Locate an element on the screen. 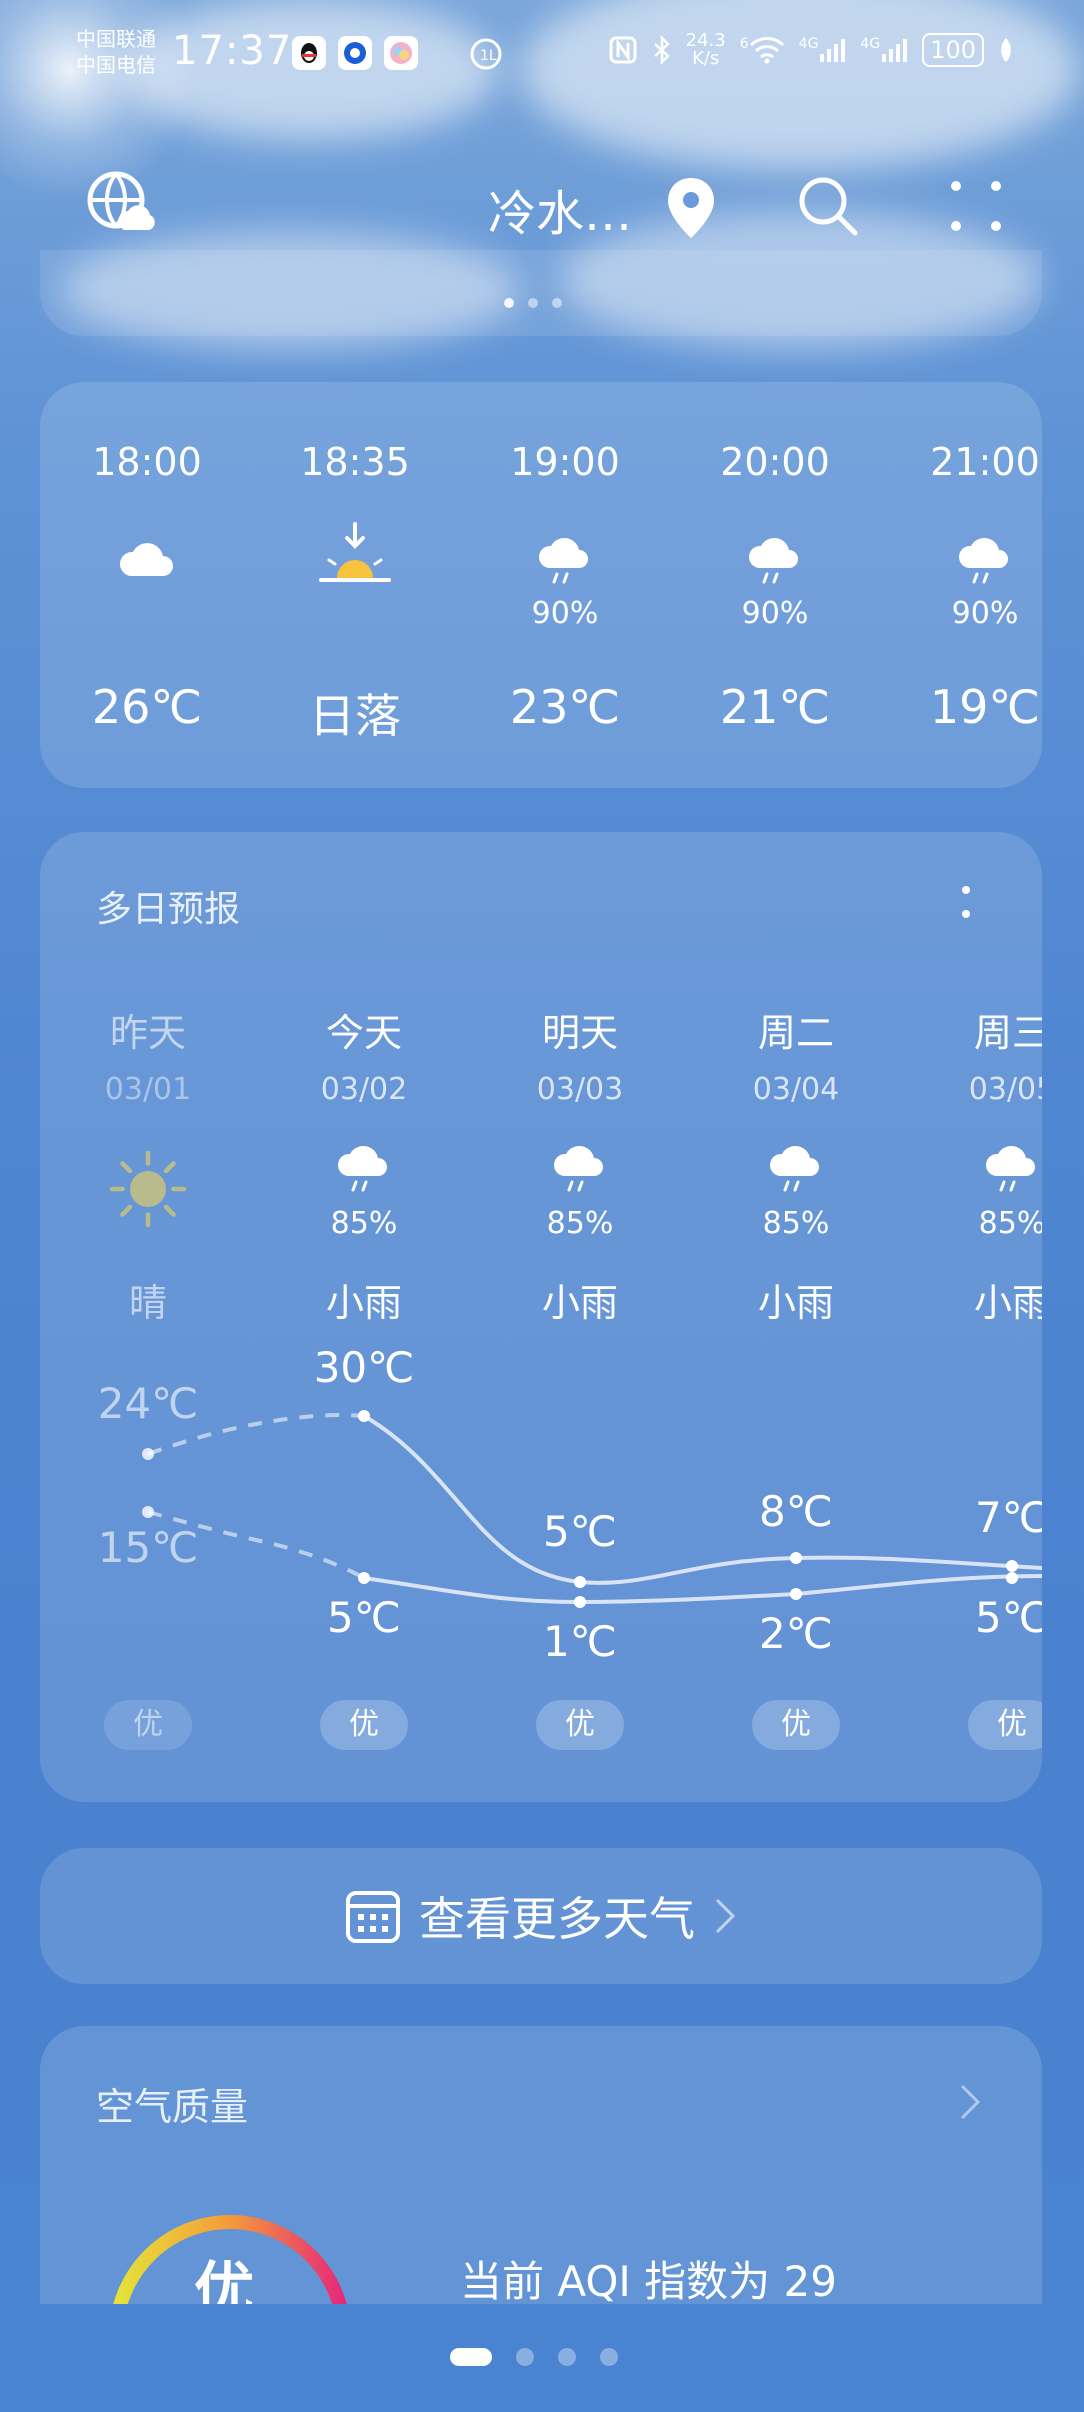 Image resolution: width=1084 pixels, height=2412 pixels. temperature-curve-chart: 24℃ 30℃ 5℃ 8℃ 7℃ 15℃ 5℃ 1℃ 2℃ 5℃ is located at coordinates (570, 1504).